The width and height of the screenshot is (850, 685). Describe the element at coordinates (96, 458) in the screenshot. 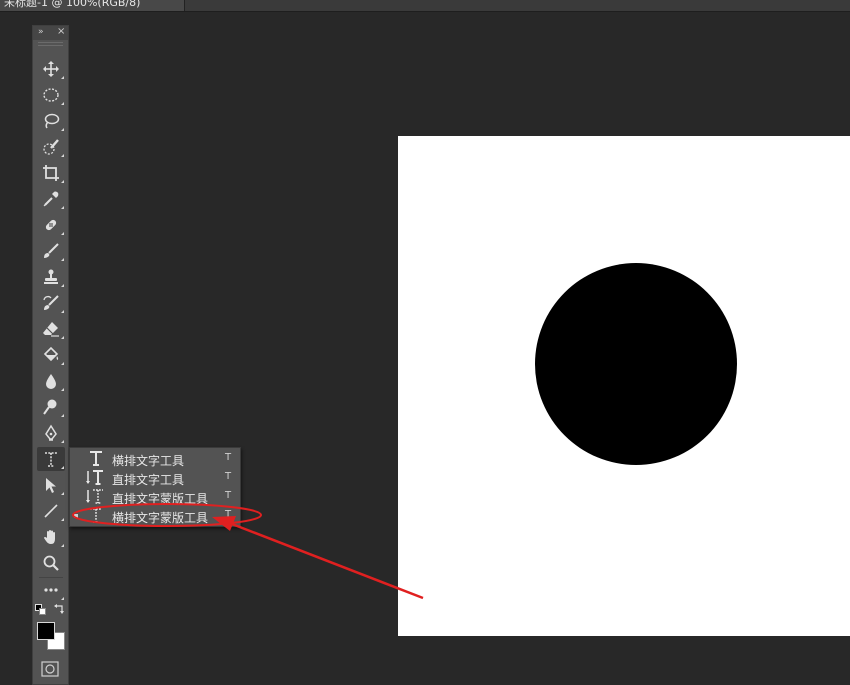

I see `horizontal-type-icon` at that location.